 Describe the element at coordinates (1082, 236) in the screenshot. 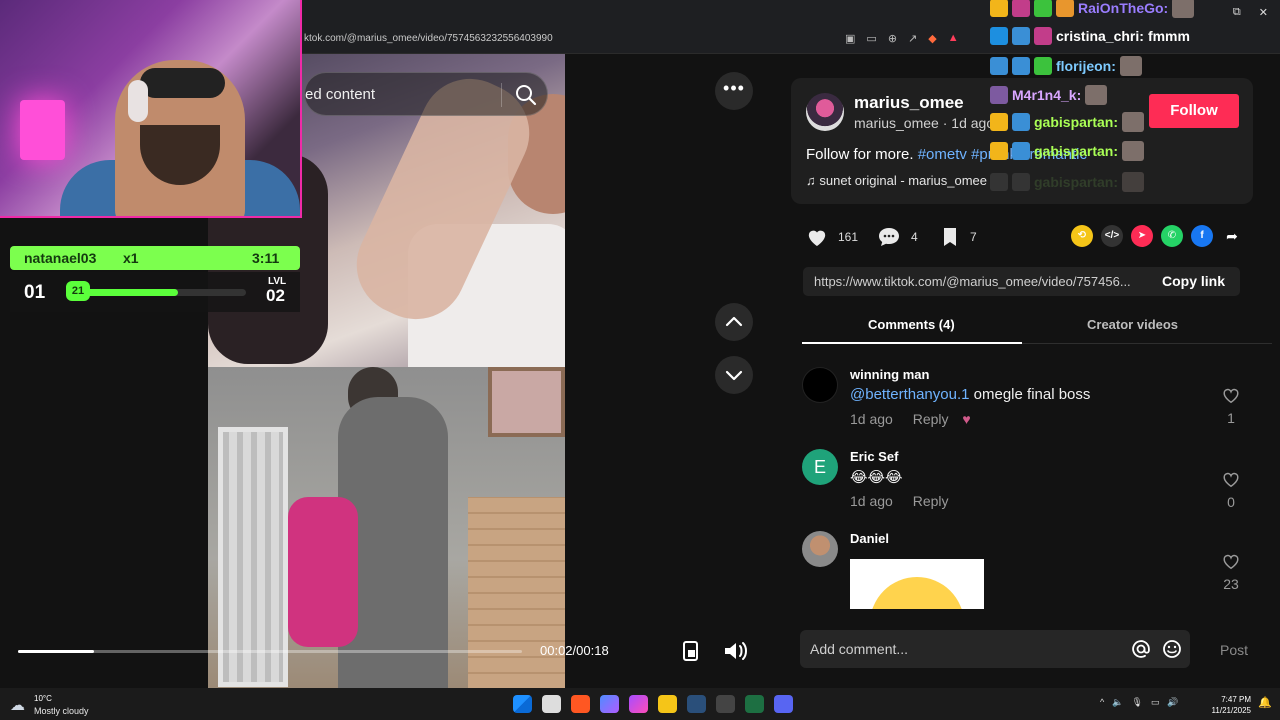

I see `repost-icon: ⟲` at that location.